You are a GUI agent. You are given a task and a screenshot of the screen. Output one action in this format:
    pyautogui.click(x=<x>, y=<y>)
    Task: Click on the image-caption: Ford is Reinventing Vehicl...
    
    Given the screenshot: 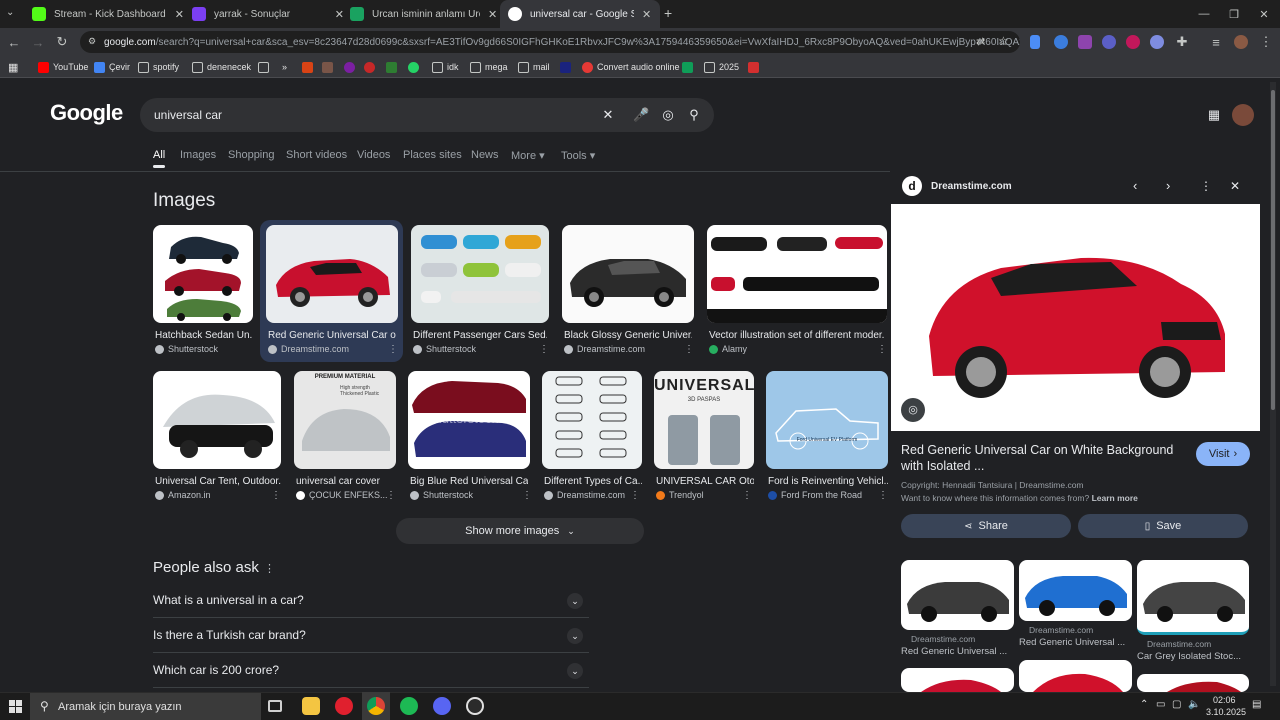 What is the action you would take?
    pyautogui.click(x=828, y=481)
    